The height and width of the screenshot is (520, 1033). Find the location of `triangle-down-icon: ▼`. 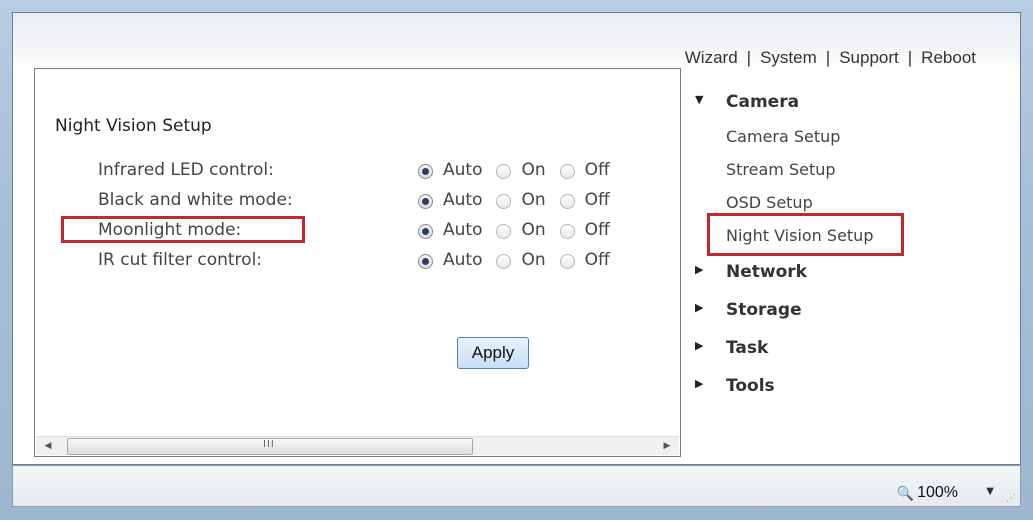

triangle-down-icon: ▼ is located at coordinates (699, 99).